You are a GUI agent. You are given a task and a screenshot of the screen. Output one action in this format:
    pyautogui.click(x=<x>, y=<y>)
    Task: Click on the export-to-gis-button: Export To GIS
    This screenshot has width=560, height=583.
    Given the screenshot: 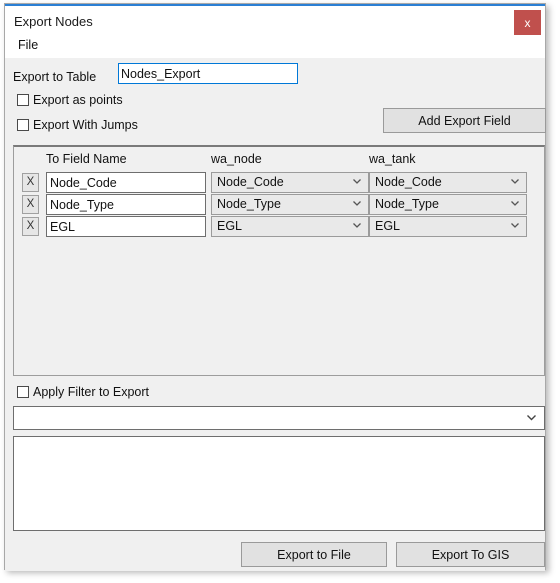 What is the action you would take?
    pyautogui.click(x=470, y=554)
    